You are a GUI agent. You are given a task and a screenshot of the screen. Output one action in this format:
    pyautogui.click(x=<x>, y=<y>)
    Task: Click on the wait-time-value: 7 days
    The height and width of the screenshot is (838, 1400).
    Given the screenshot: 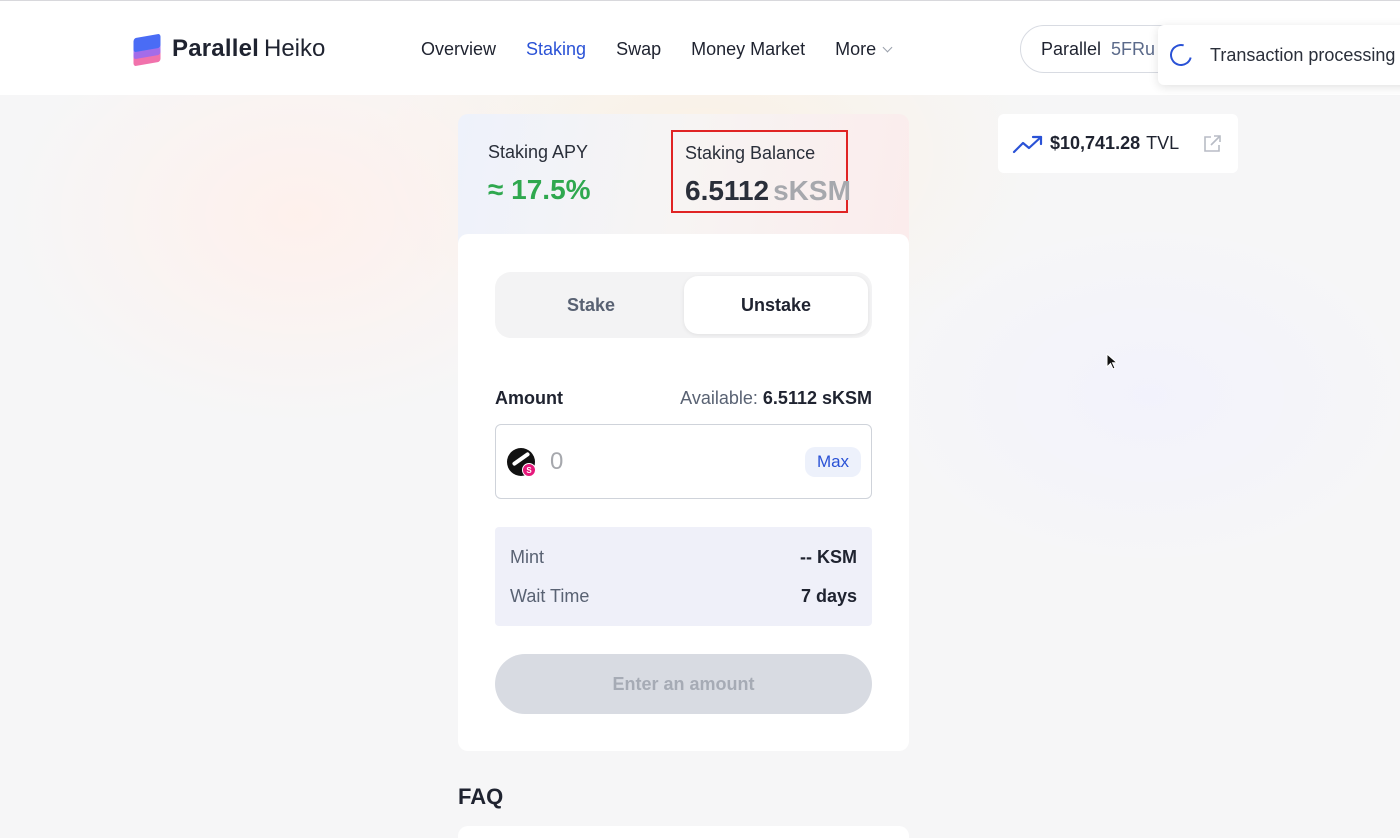 What is the action you would take?
    pyautogui.click(x=828, y=595)
    